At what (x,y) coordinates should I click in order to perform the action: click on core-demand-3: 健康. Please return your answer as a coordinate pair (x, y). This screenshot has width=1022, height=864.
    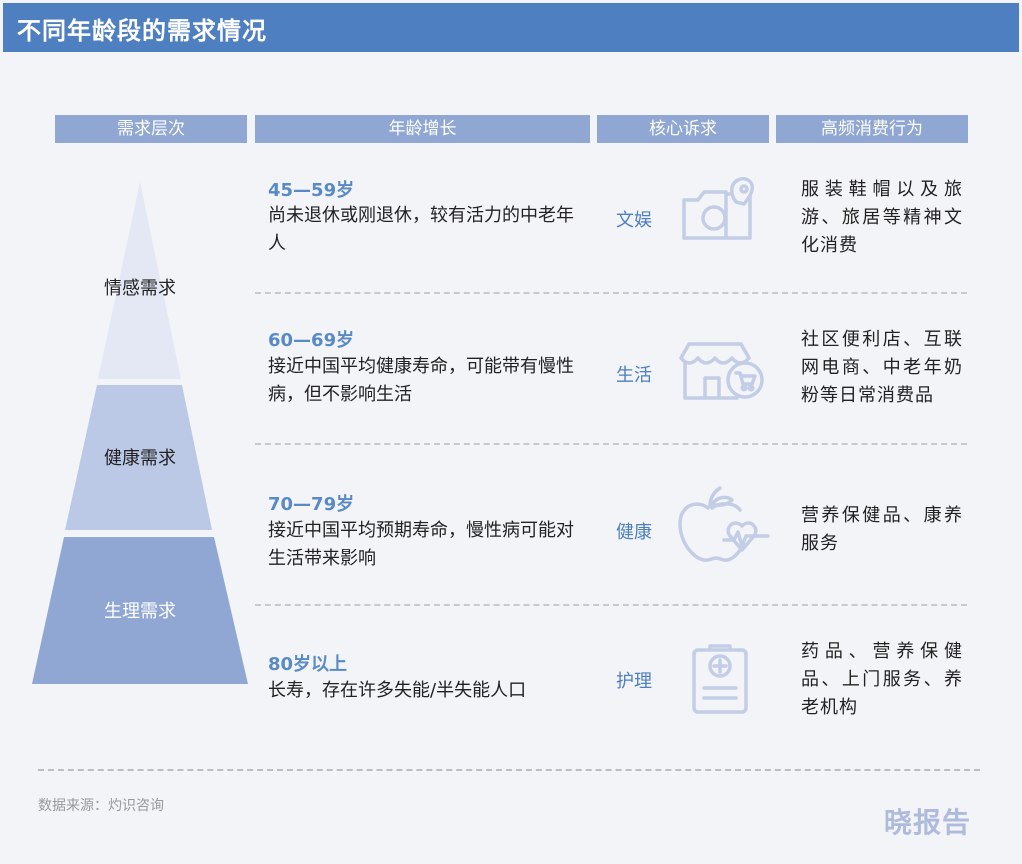
    Looking at the image, I should click on (634, 532).